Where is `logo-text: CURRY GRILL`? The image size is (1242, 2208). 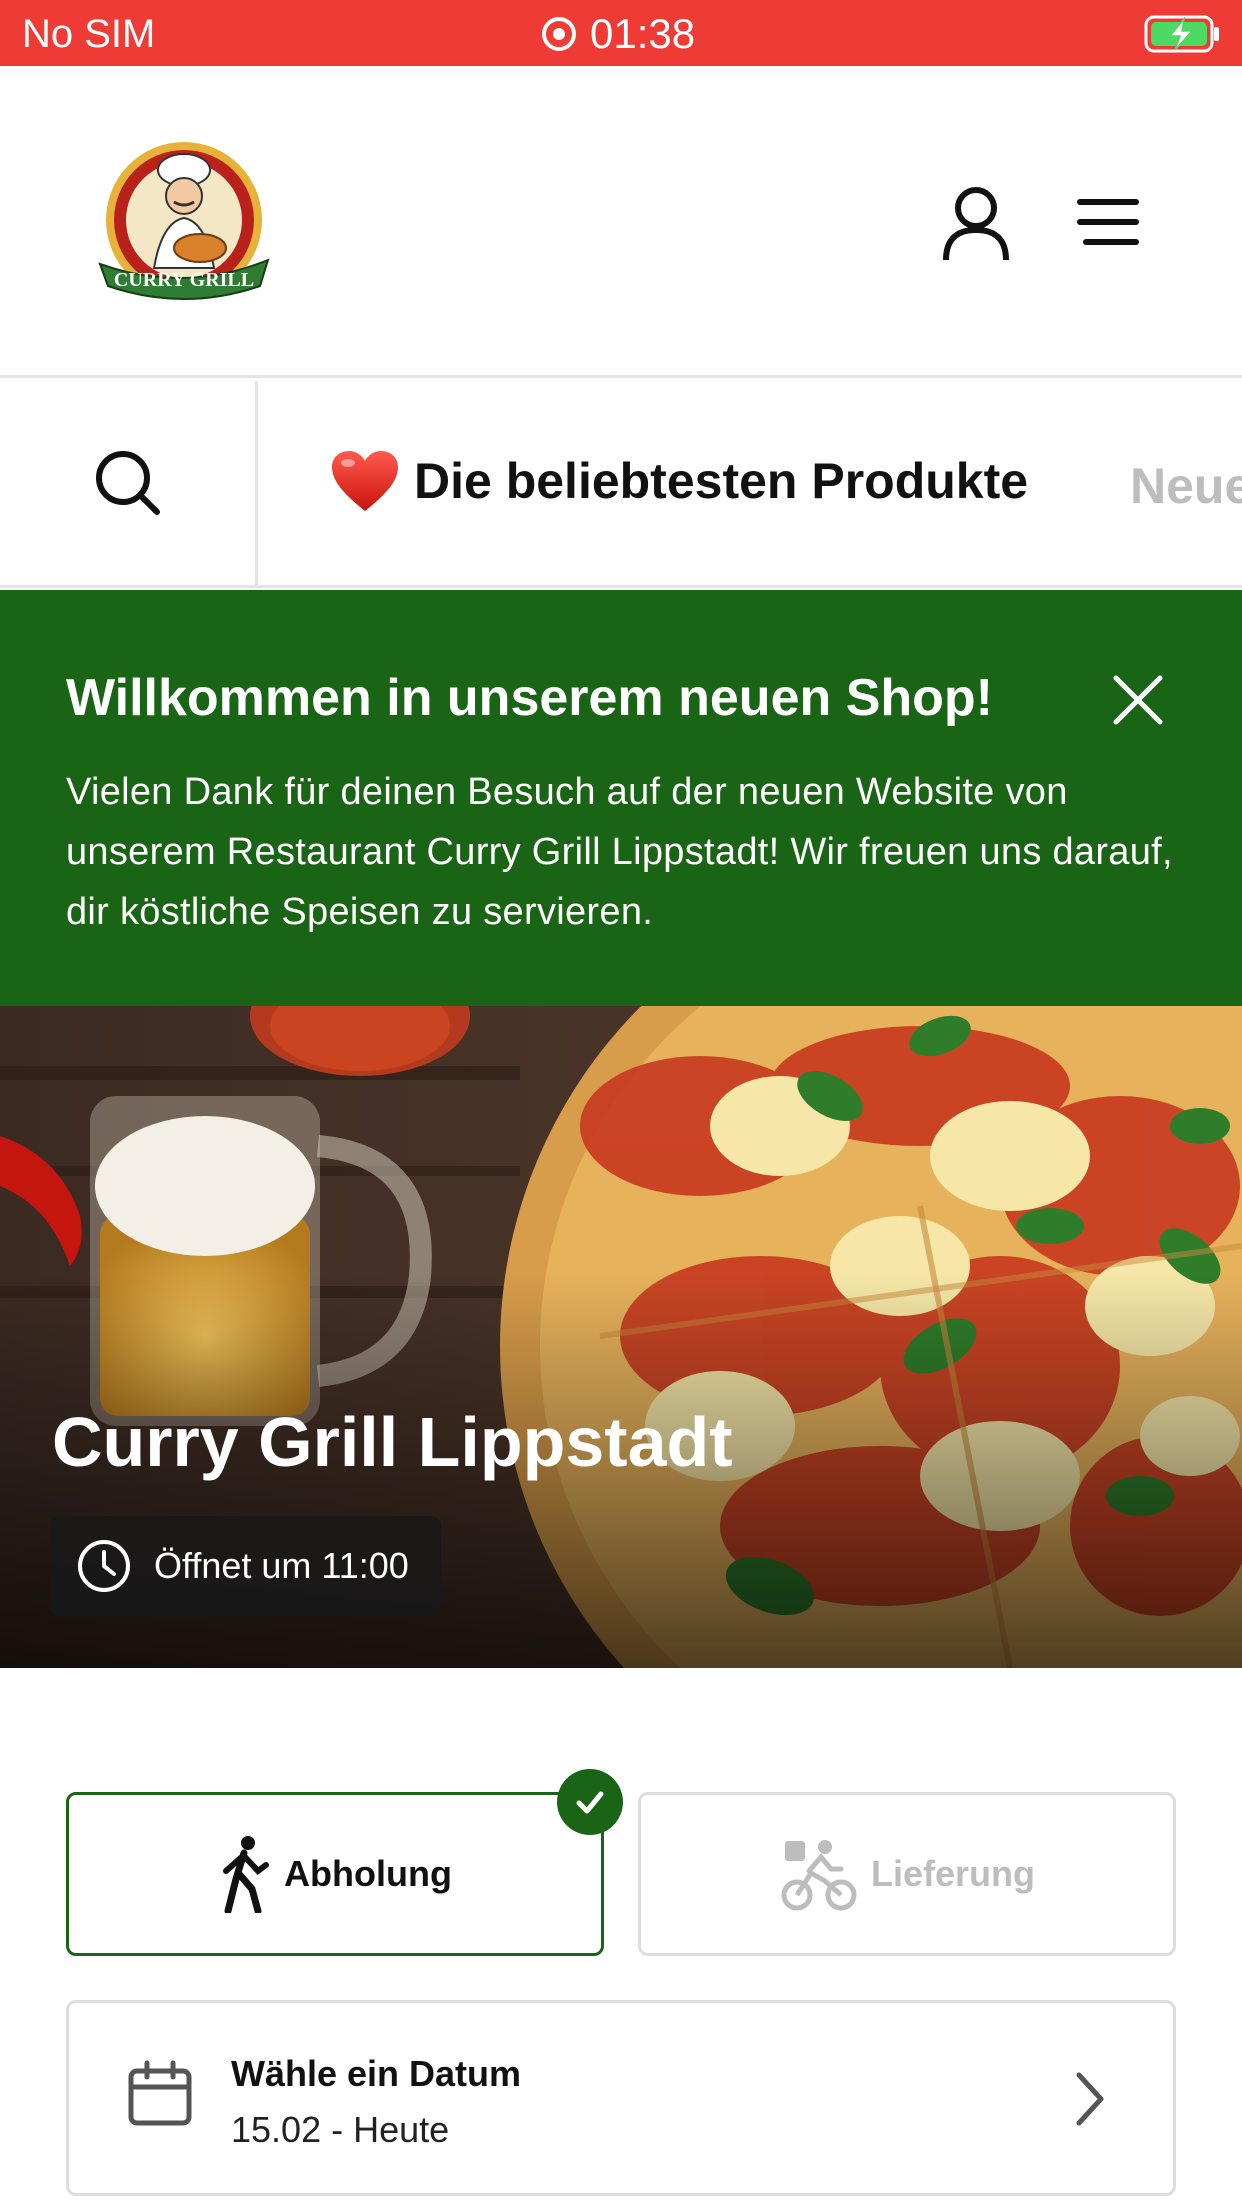
logo-text: CURRY GRILL is located at coordinates (184, 280).